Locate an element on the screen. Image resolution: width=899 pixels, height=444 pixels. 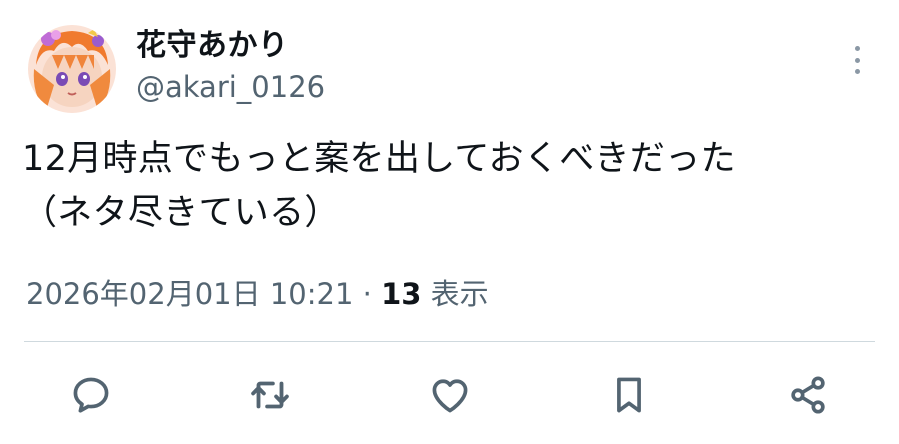
retweet-button is located at coordinates (270, 395).